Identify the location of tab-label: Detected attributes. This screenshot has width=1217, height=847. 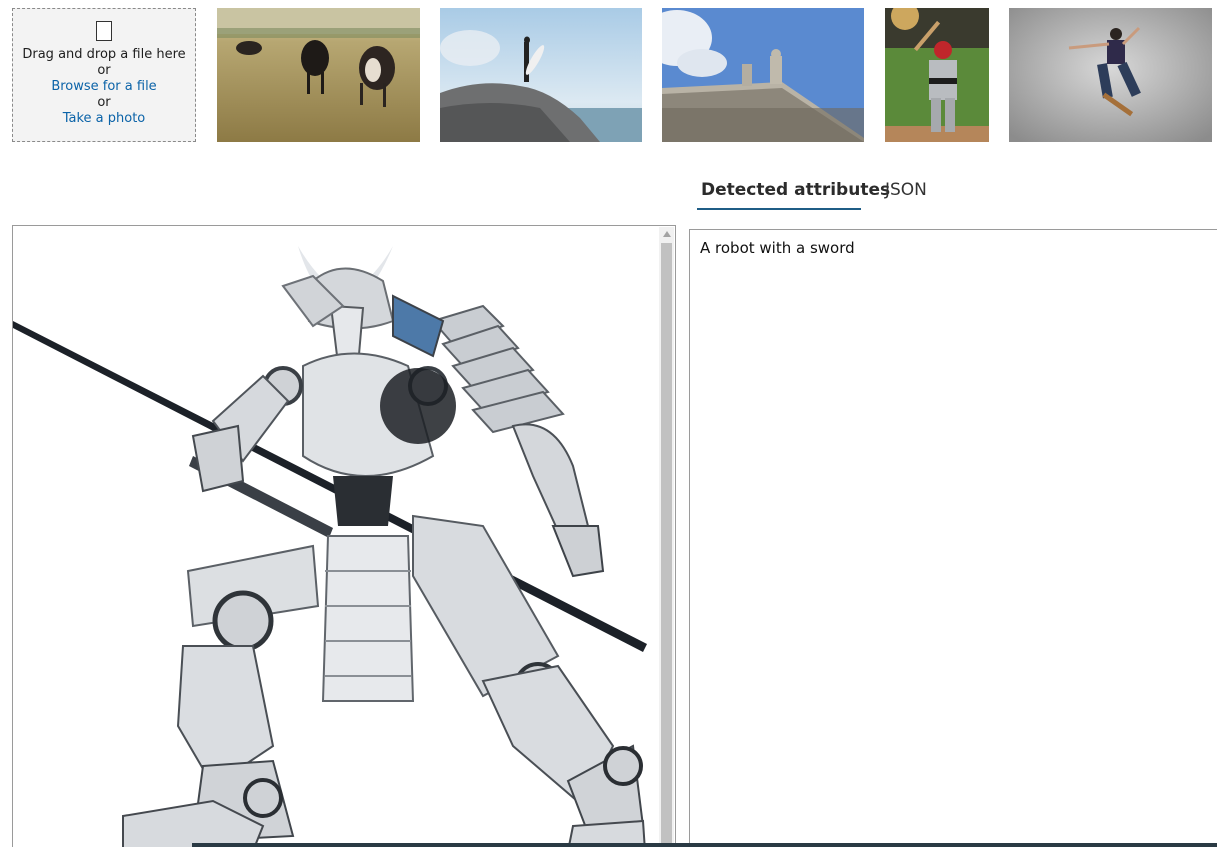
(796, 190).